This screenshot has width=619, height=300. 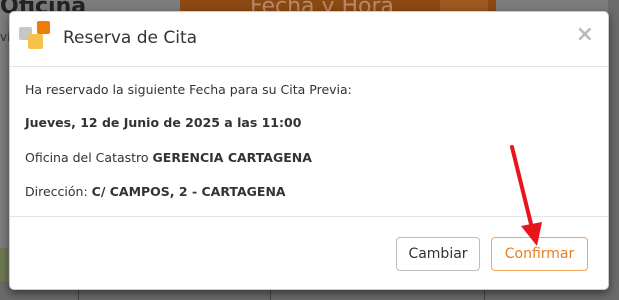 What do you see at coordinates (87, 157) in the screenshot?
I see `office-label: Oficina del Catastro` at bounding box center [87, 157].